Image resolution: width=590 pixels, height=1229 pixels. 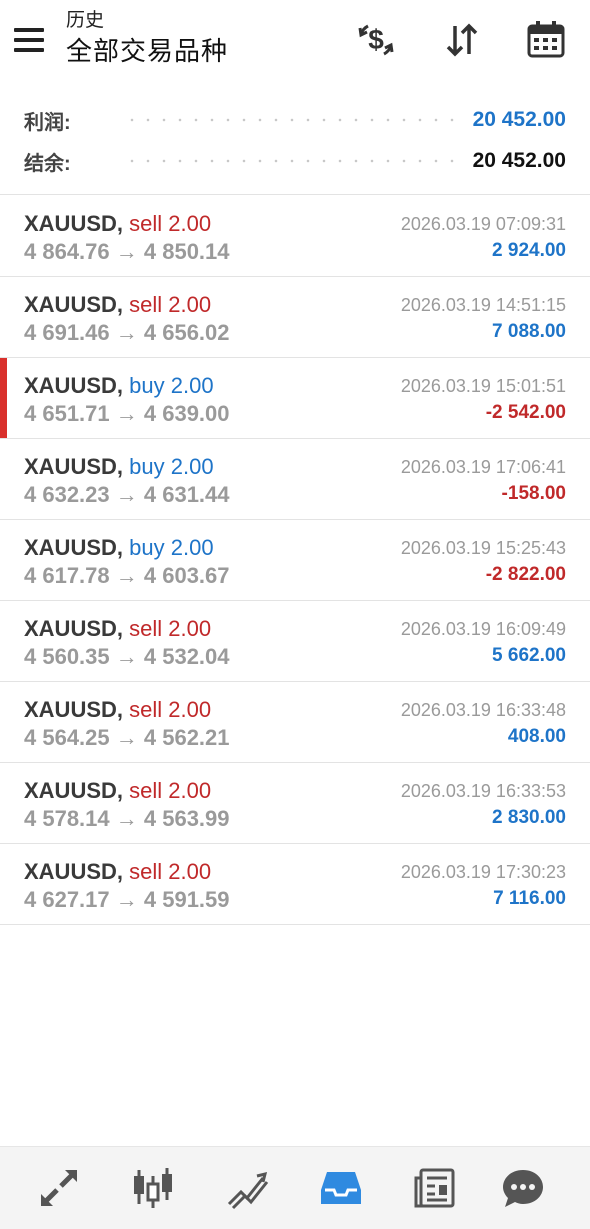 I want to click on close-price: 4 532.04, so click(x=186, y=656).